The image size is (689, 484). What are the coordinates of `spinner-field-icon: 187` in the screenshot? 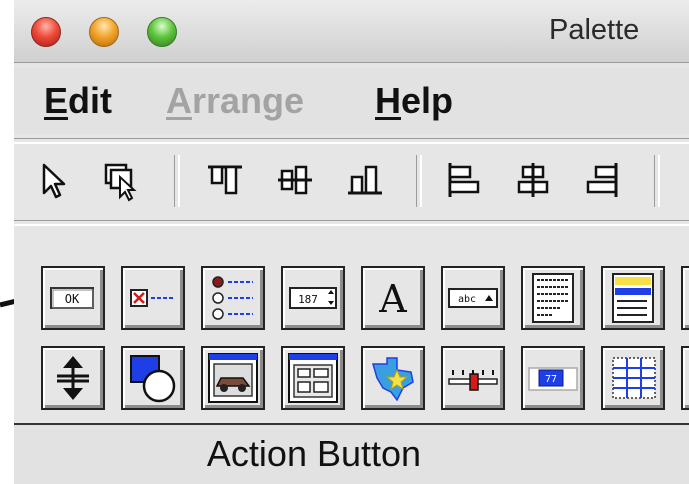 It's located at (313, 298).